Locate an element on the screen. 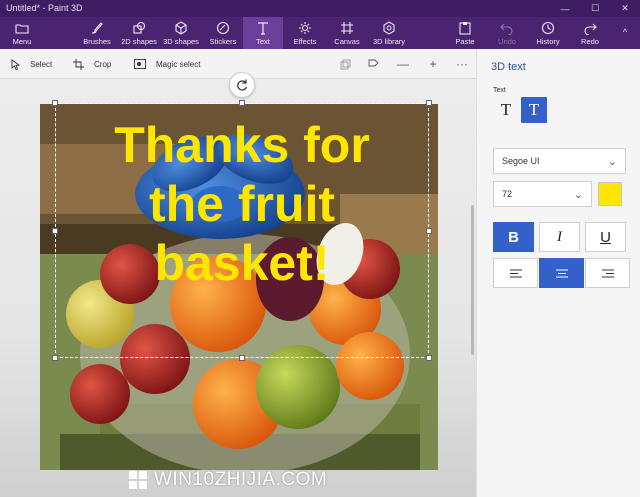 This screenshot has width=640, height=497. select-button: Select is located at coordinates (31, 64).